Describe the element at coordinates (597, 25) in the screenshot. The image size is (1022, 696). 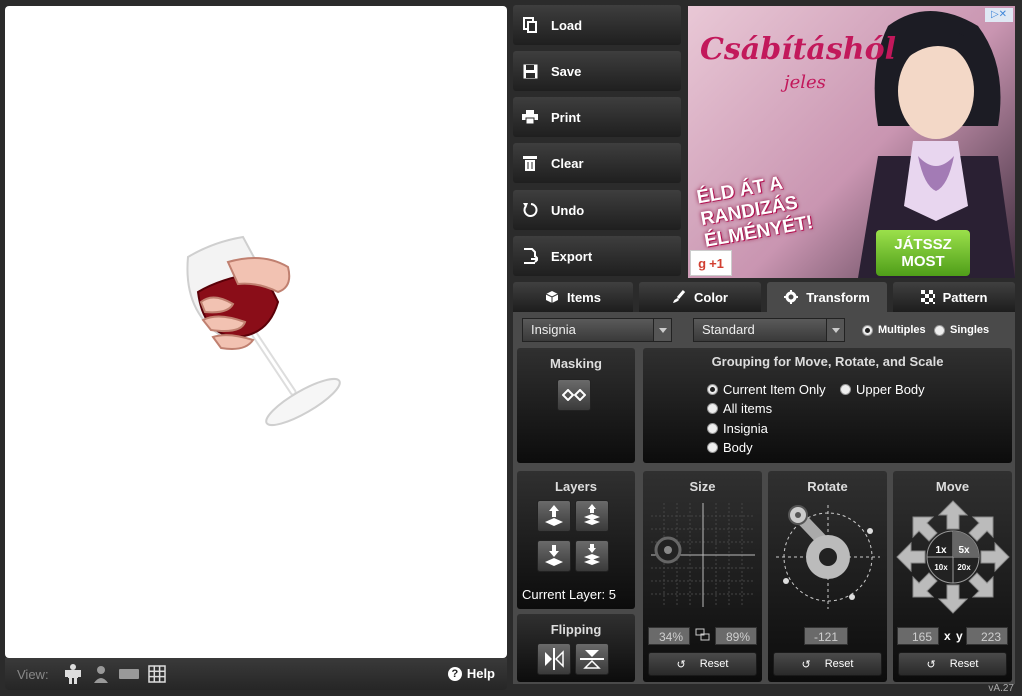
I see `load-button: Load` at that location.